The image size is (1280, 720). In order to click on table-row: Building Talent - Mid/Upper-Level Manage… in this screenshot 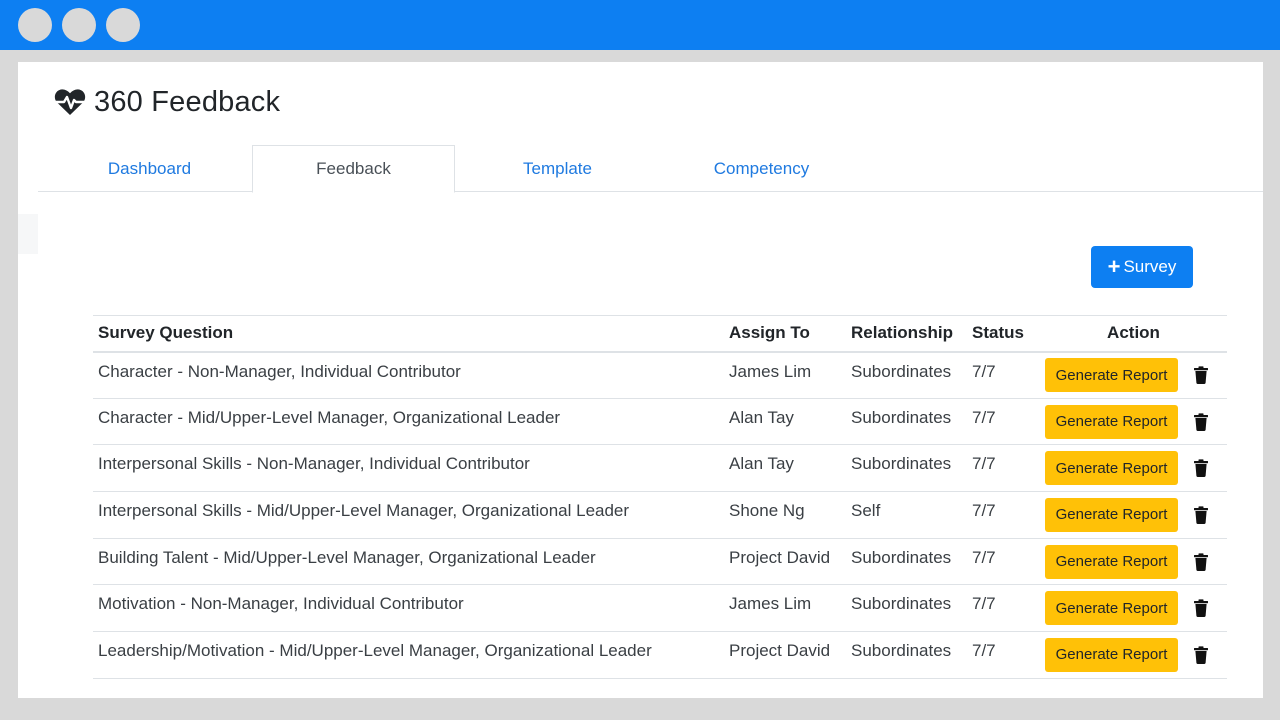, I will do `click(660, 562)`.